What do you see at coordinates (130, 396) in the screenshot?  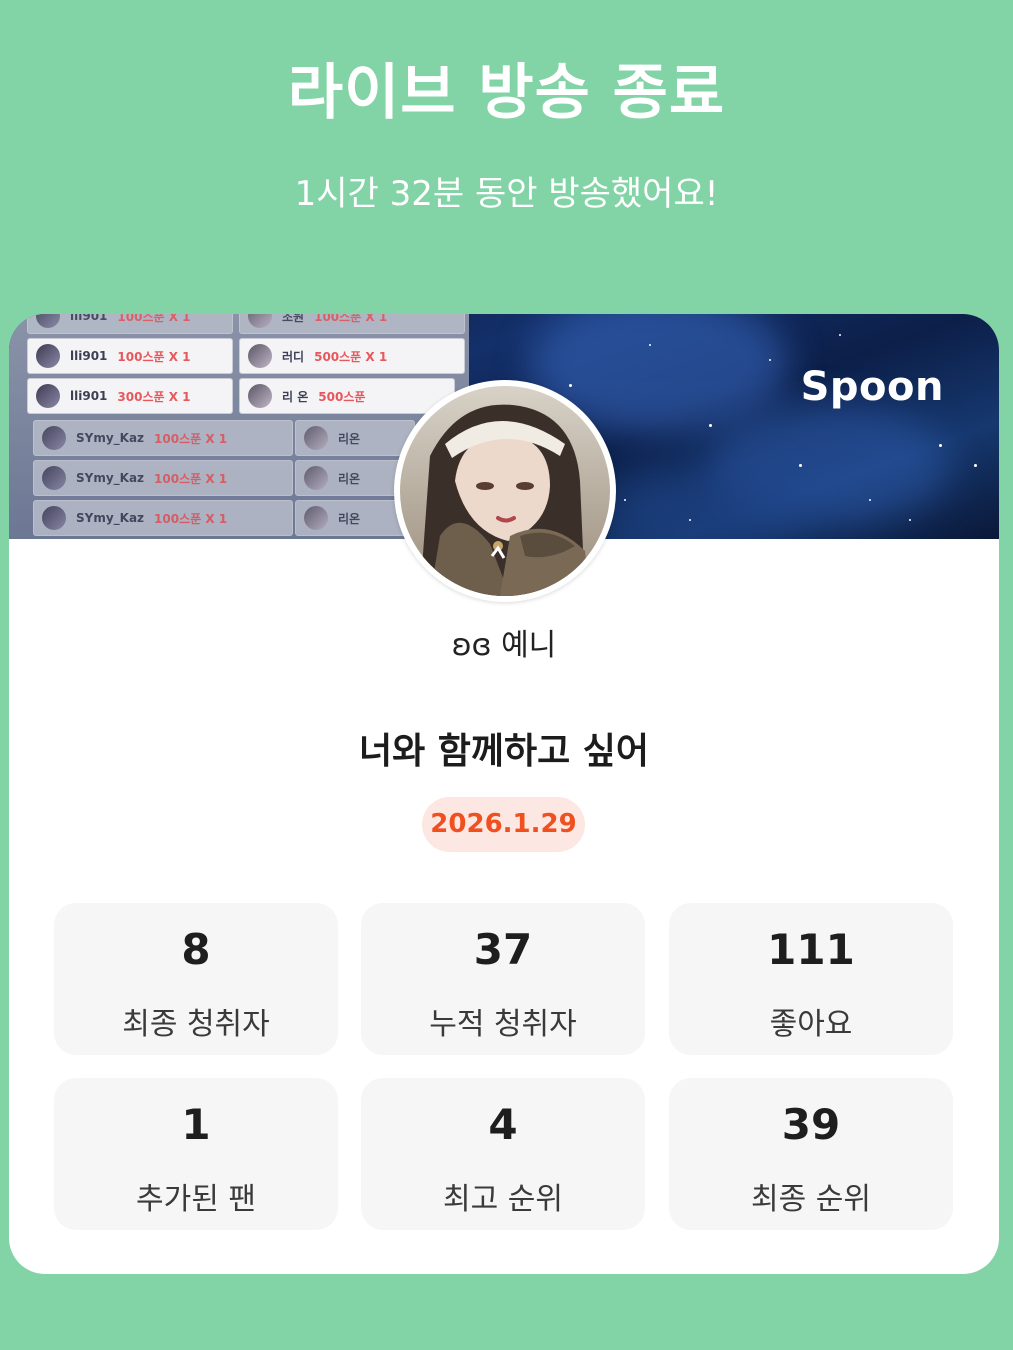 I see `gift-row: lli901 300스푼 X 1` at bounding box center [130, 396].